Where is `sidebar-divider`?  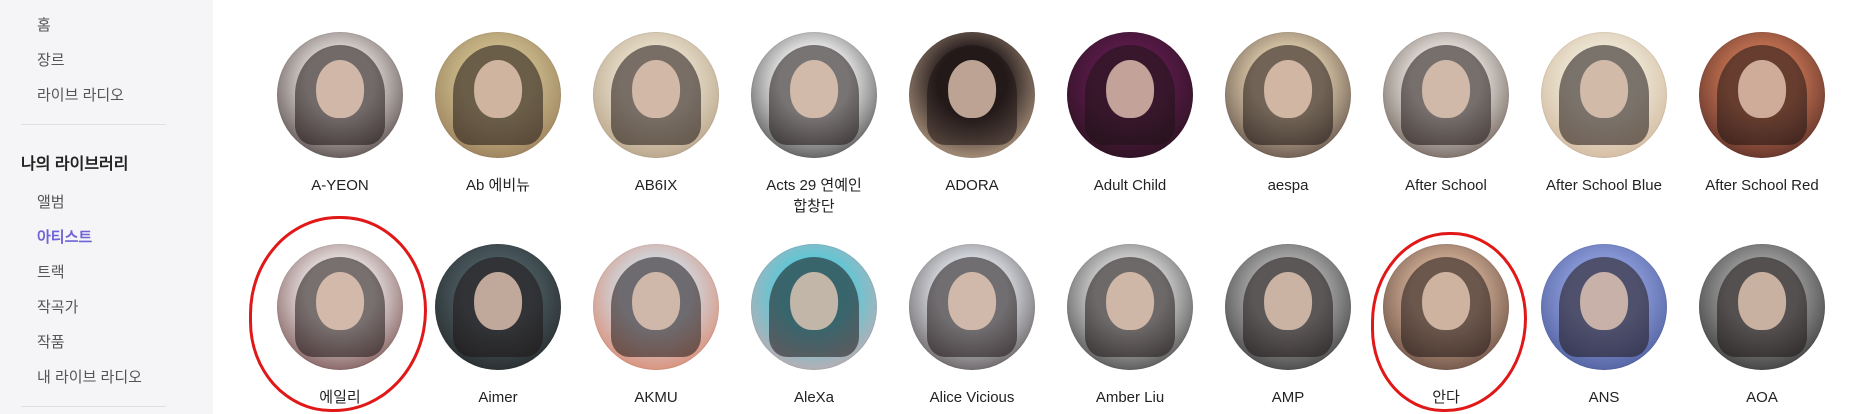
sidebar-divider is located at coordinates (93, 124).